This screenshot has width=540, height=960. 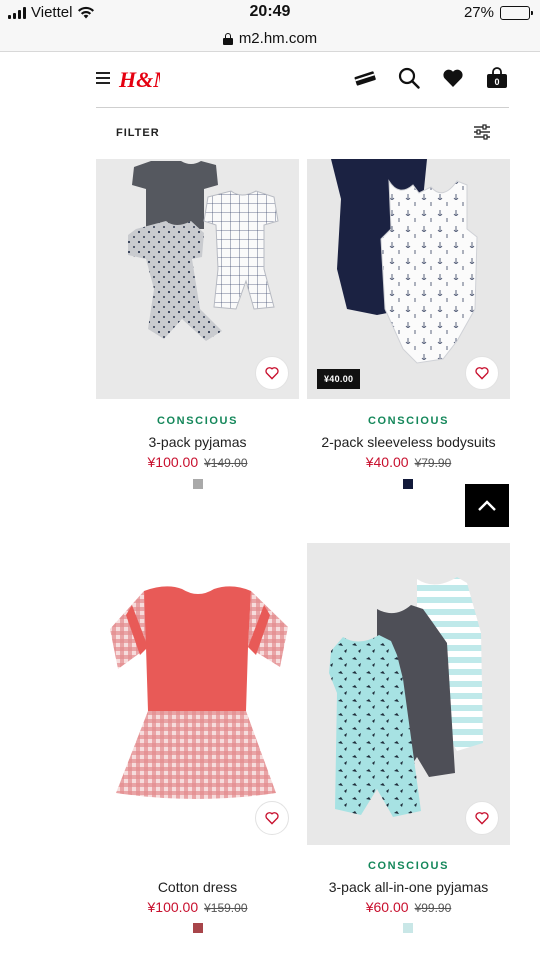 I want to click on product-prices: ¥100.00 ¥149.00, so click(x=197, y=462).